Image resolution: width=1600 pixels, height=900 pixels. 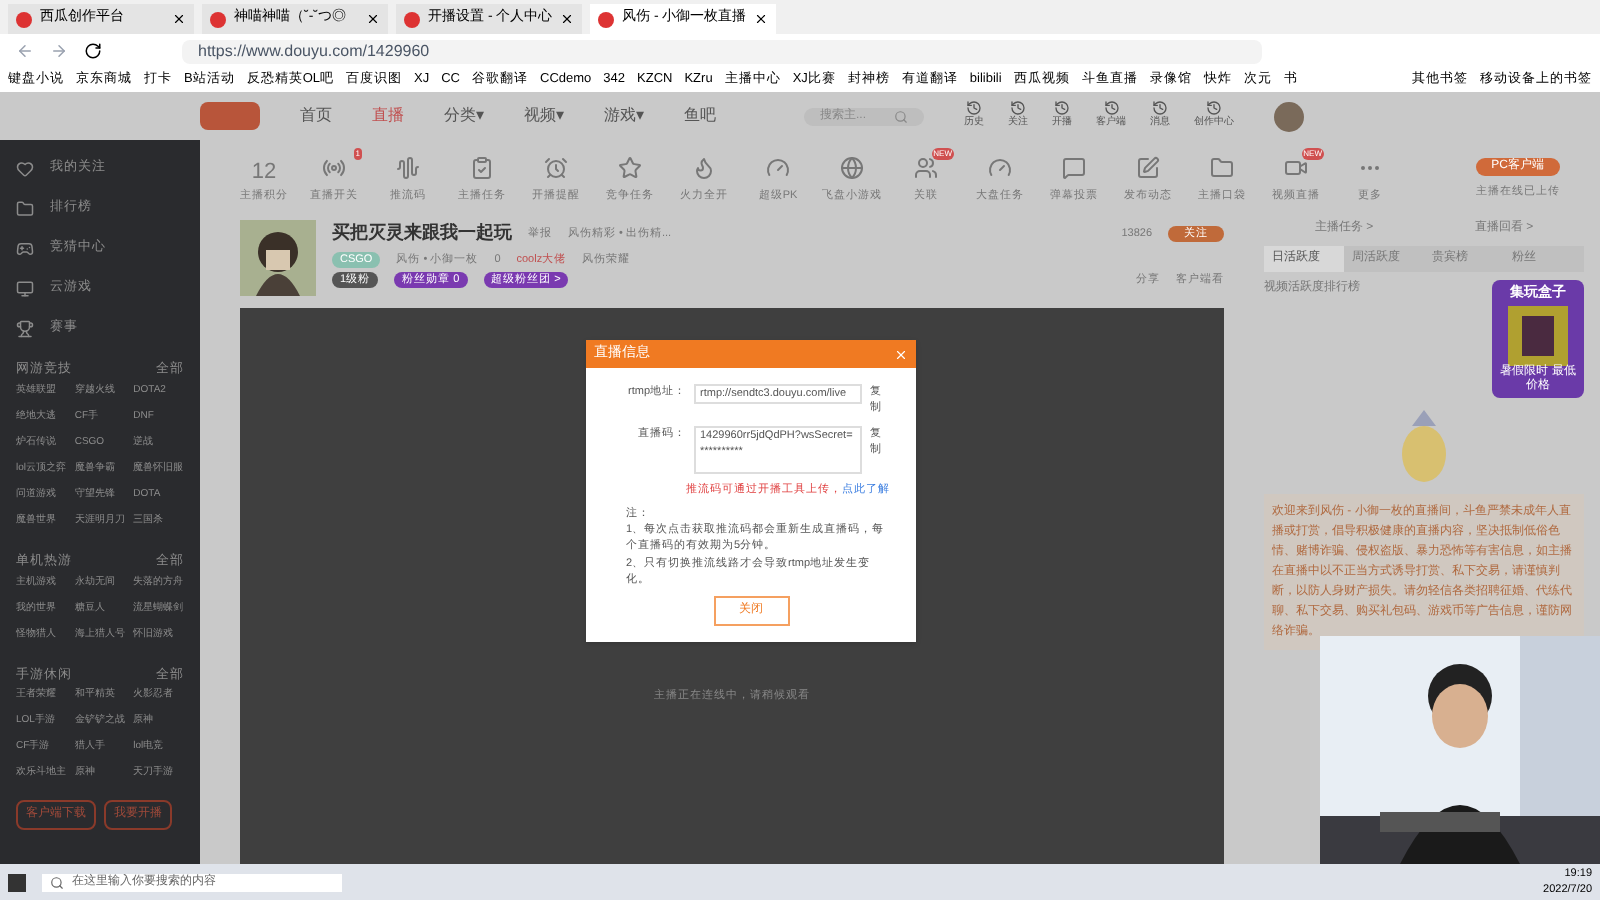 I want to click on nav-link: 直播, so click(x=388, y=116).